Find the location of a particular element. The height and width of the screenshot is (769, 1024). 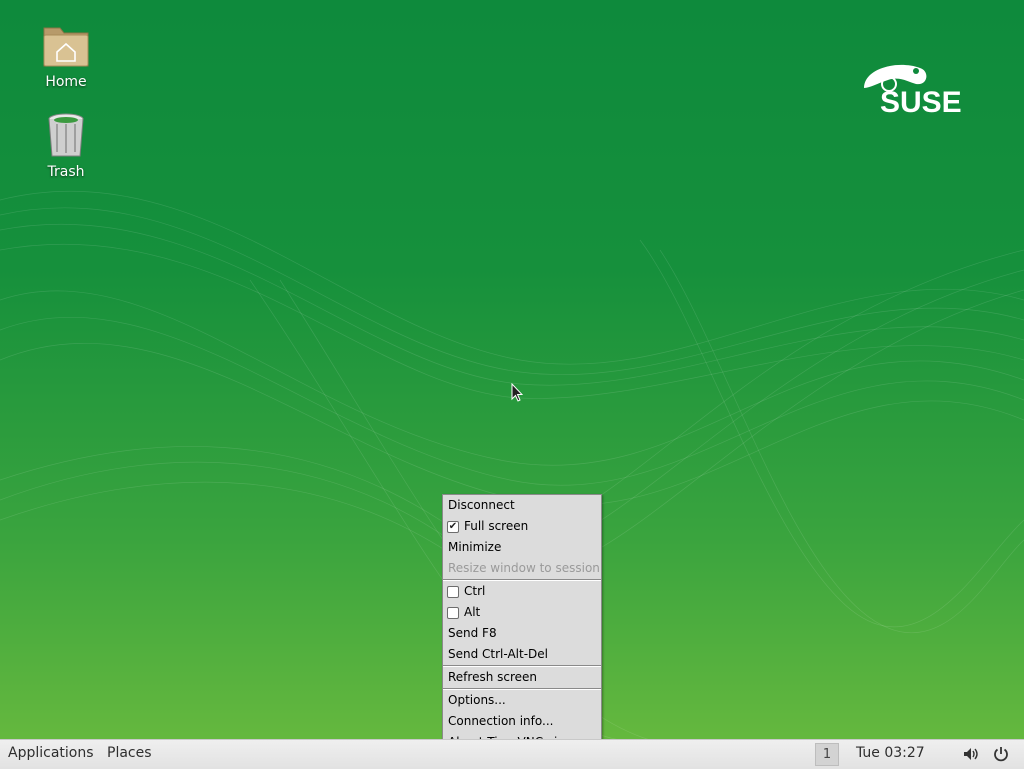

desktop-icon-label: Trash is located at coordinates (66, 172).